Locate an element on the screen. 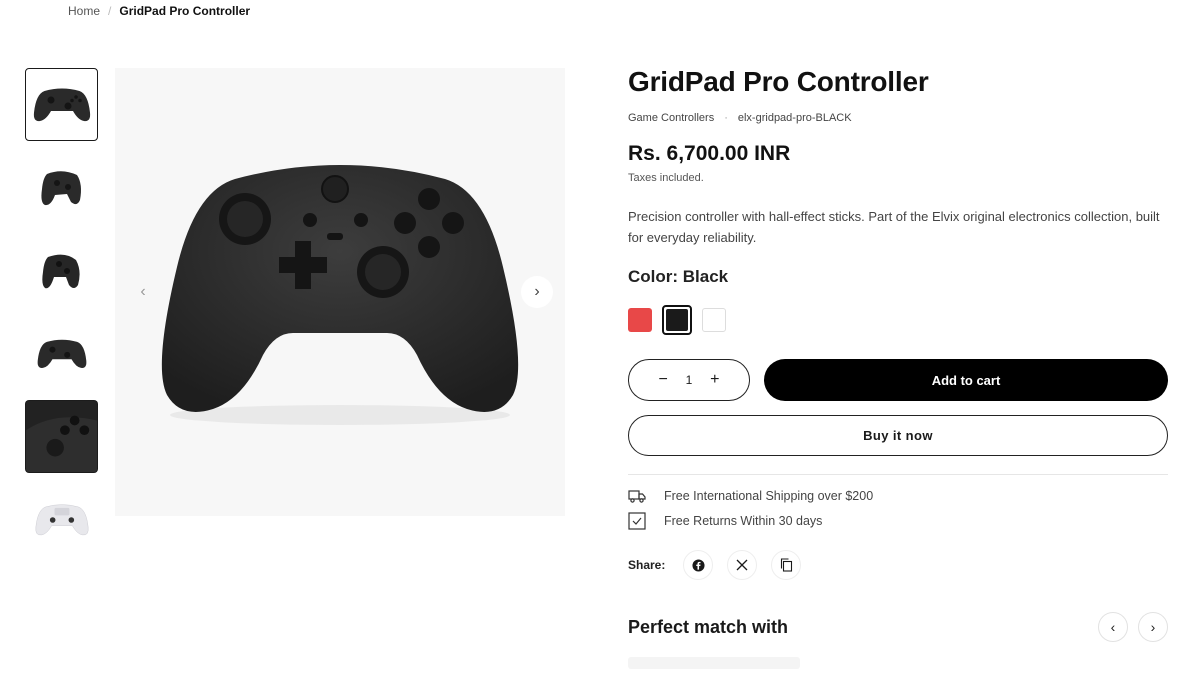 Image resolution: width=1200 pixels, height=673 pixels. perk-shipping-text: Free International Shipping over $200 is located at coordinates (769, 496).